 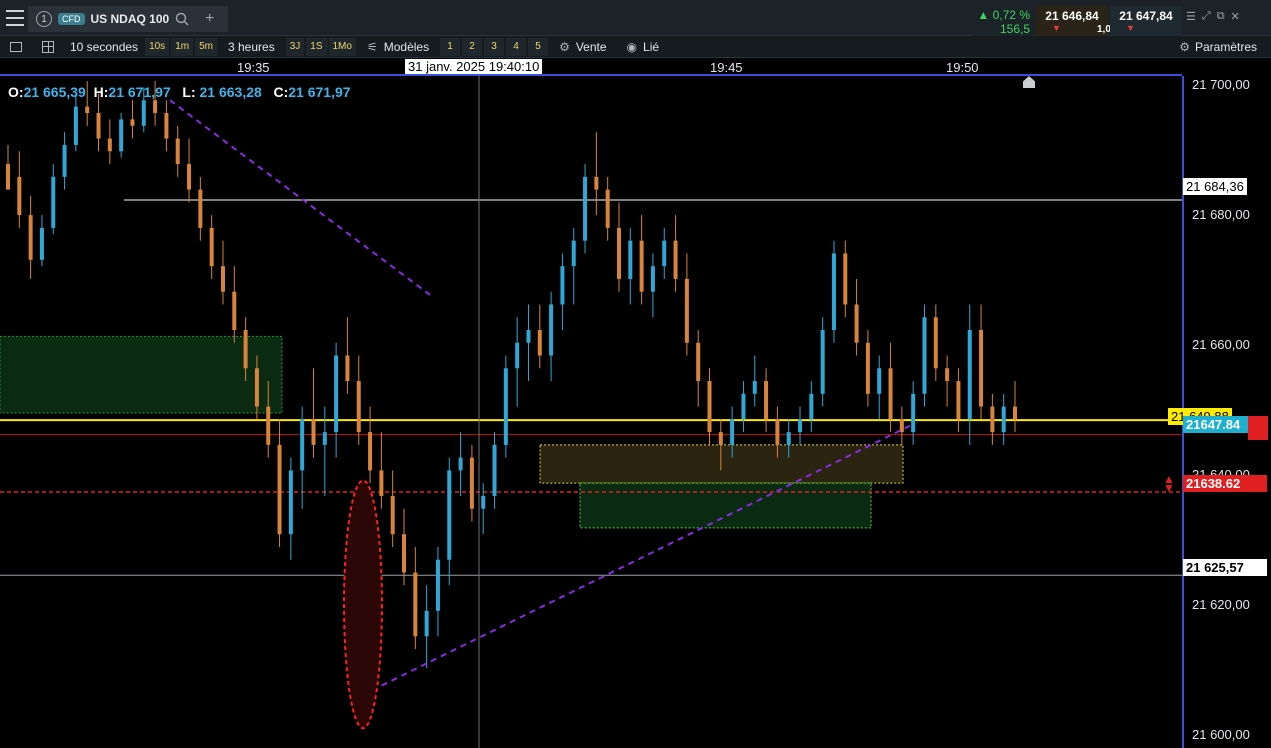 I want to click on change-pts: 156,5, so click(x=1014, y=29).